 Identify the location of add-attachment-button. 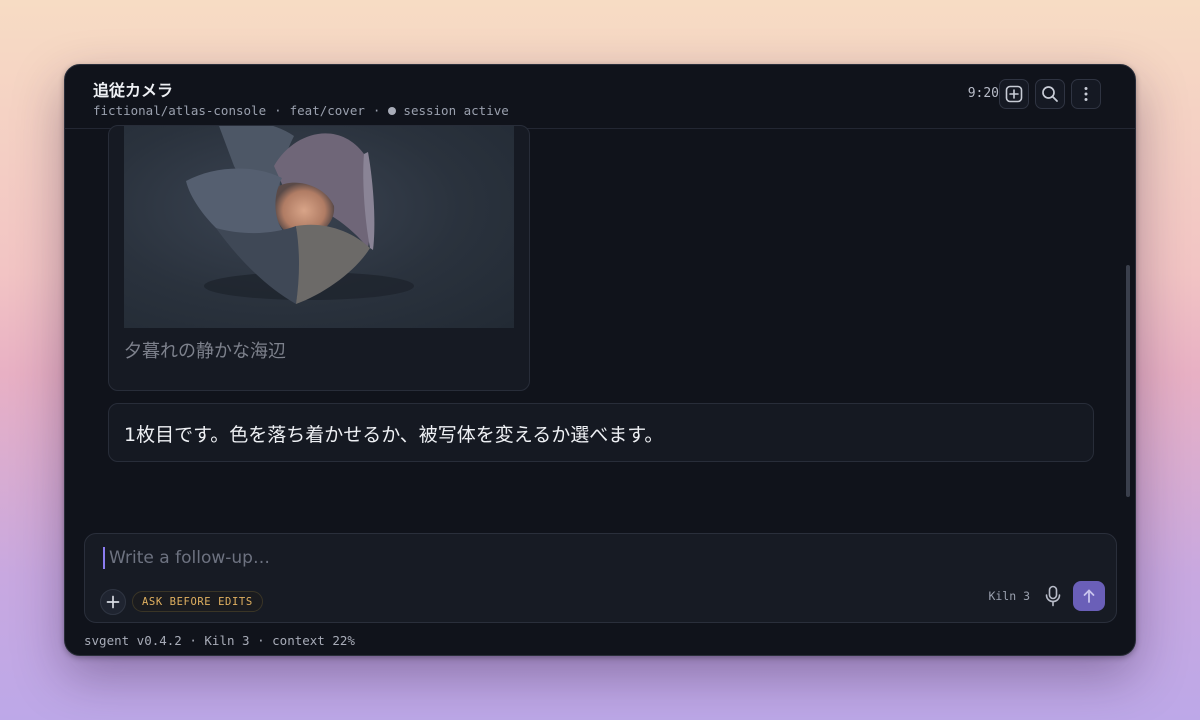
(113, 602).